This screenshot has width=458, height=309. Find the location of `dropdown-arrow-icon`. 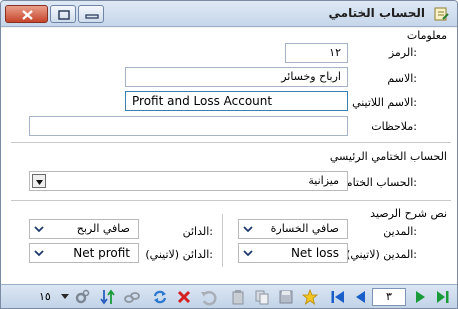

dropdown-arrow-icon is located at coordinates (39, 181).